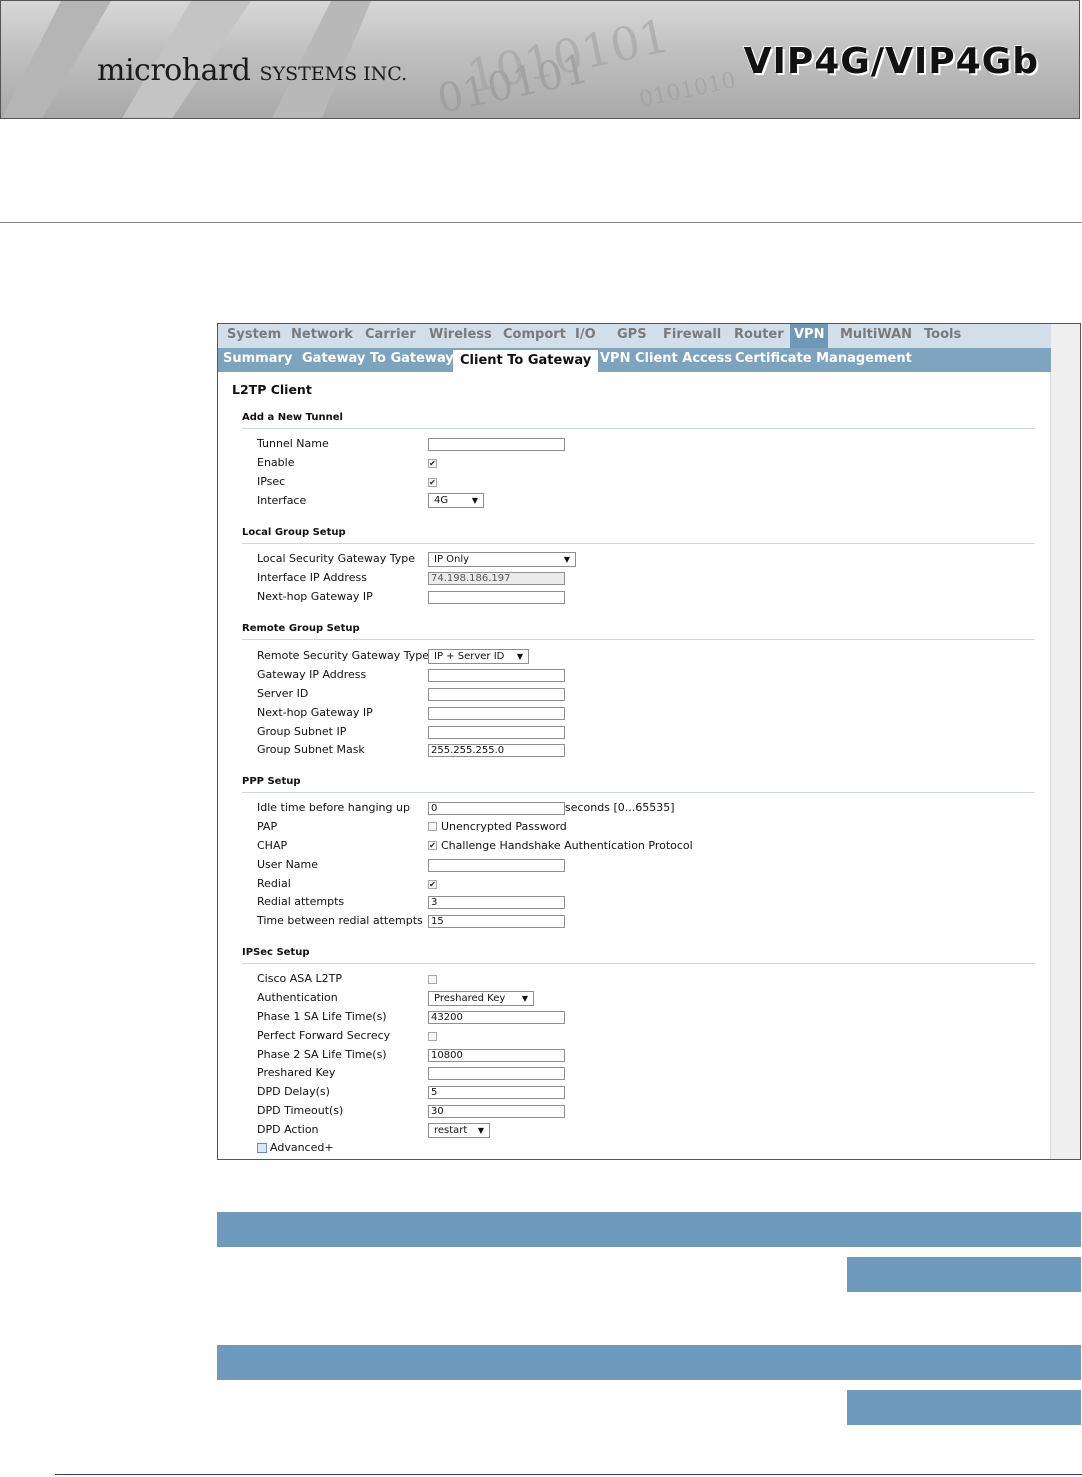 The image size is (1082, 1477). What do you see at coordinates (432, 845) in the screenshot?
I see `chap-checkbox: ✔` at bounding box center [432, 845].